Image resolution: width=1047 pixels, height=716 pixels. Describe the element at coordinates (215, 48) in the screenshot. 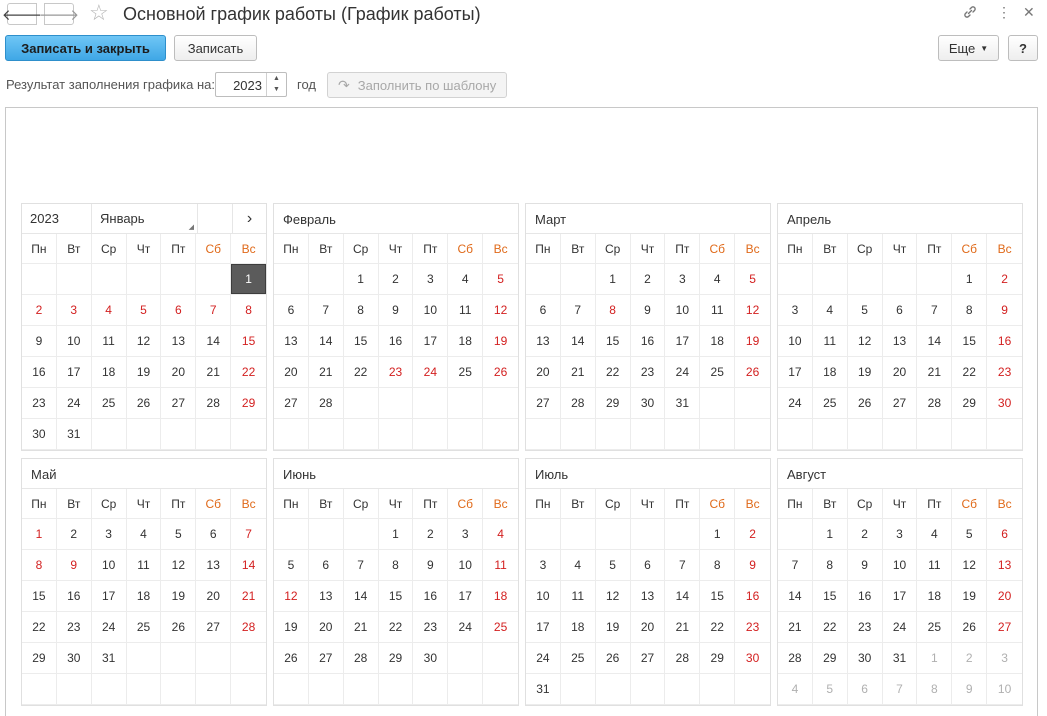

I see `save-button: Записать` at that location.